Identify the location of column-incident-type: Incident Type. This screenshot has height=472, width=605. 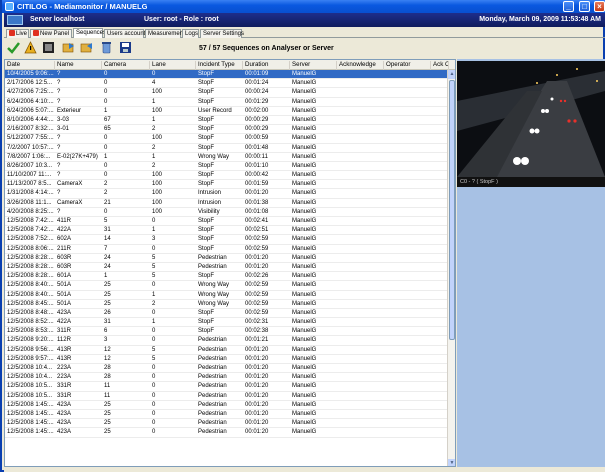
(219, 65).